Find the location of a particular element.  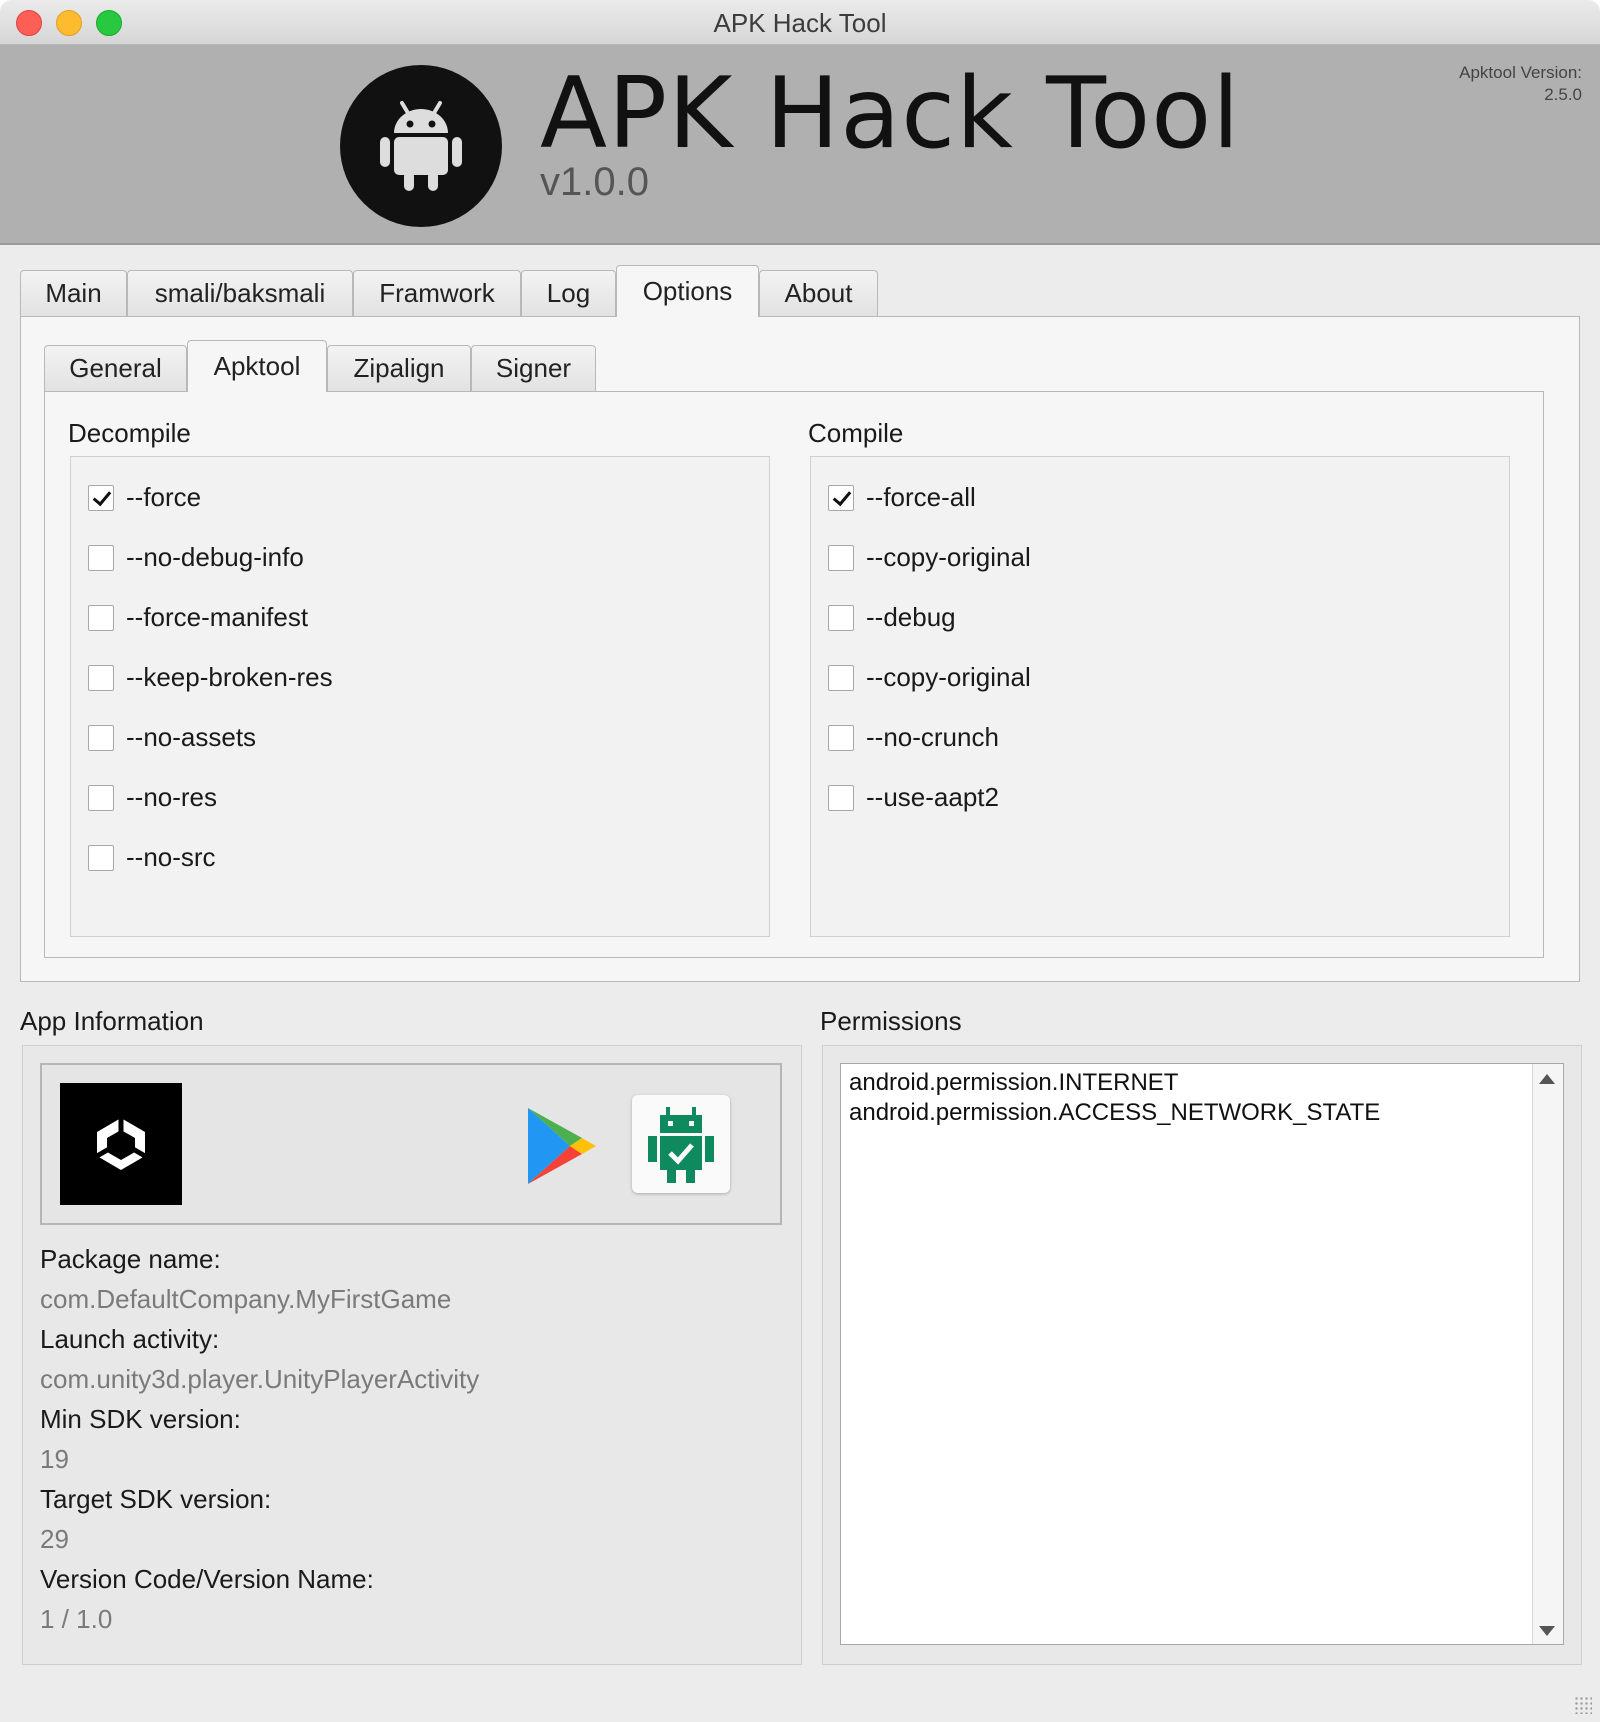

option-label: --keep-broken-res is located at coordinates (229, 677).